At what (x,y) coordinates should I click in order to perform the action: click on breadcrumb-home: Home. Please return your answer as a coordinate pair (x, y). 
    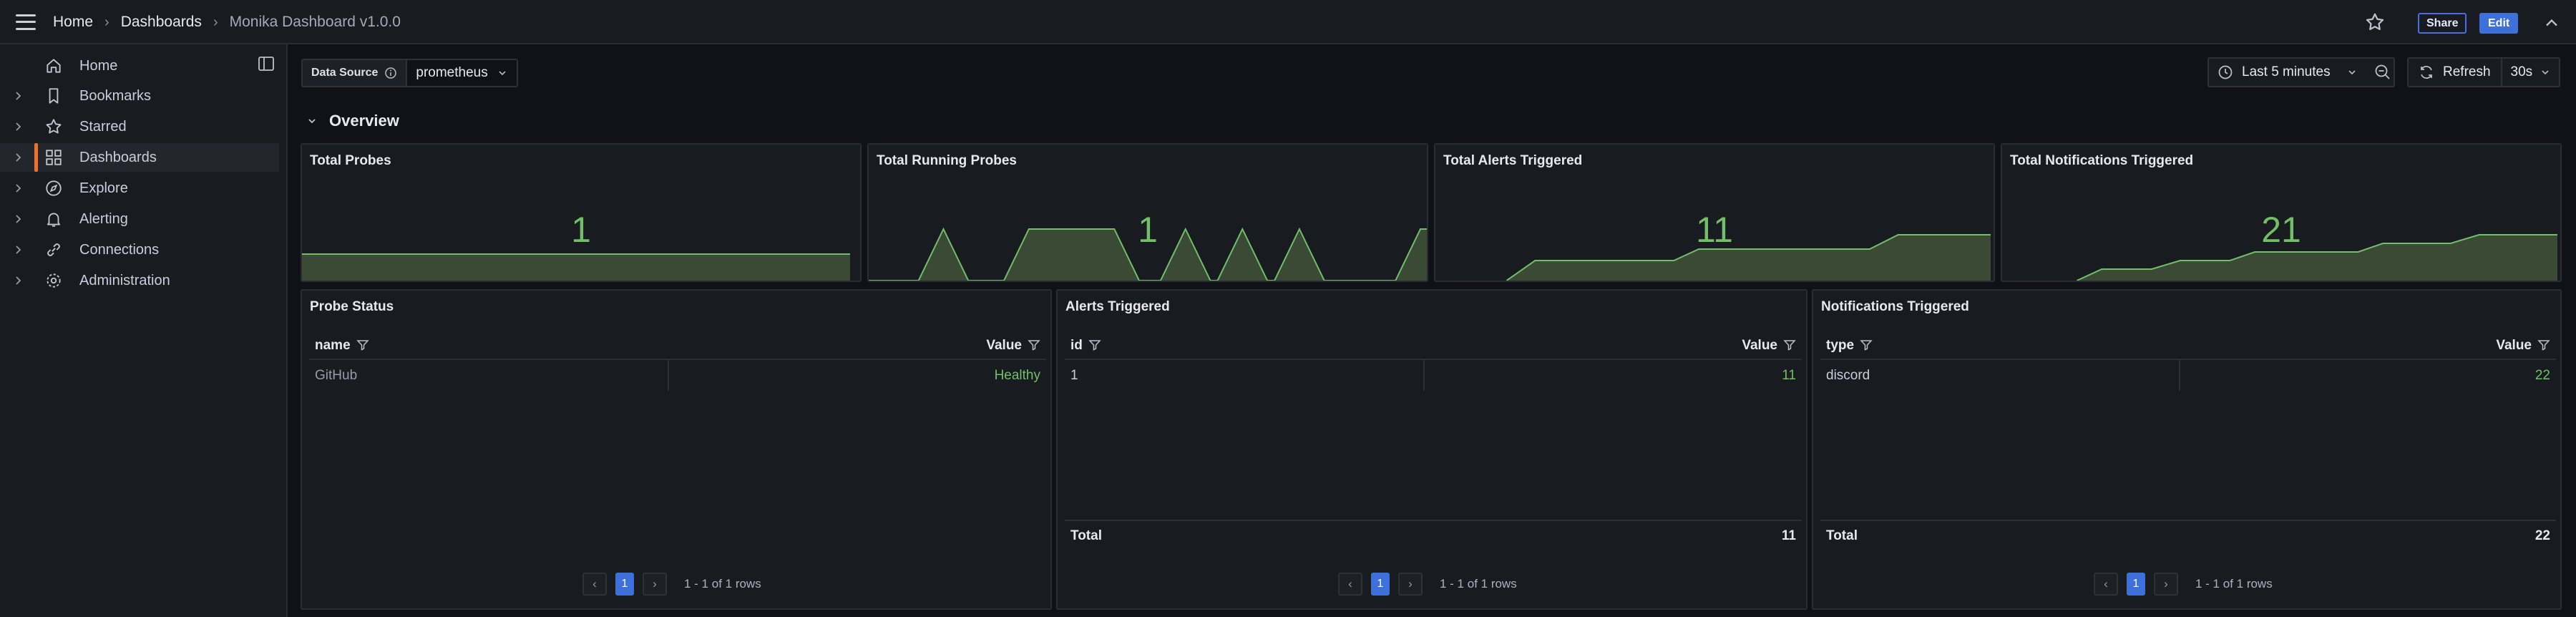
    Looking at the image, I should click on (73, 22).